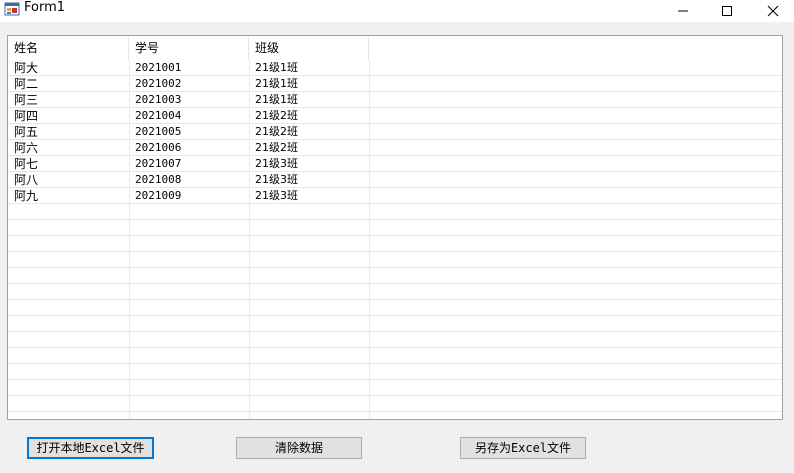  What do you see at coordinates (68, 84) in the screenshot?
I see `cell-name: 阿二` at bounding box center [68, 84].